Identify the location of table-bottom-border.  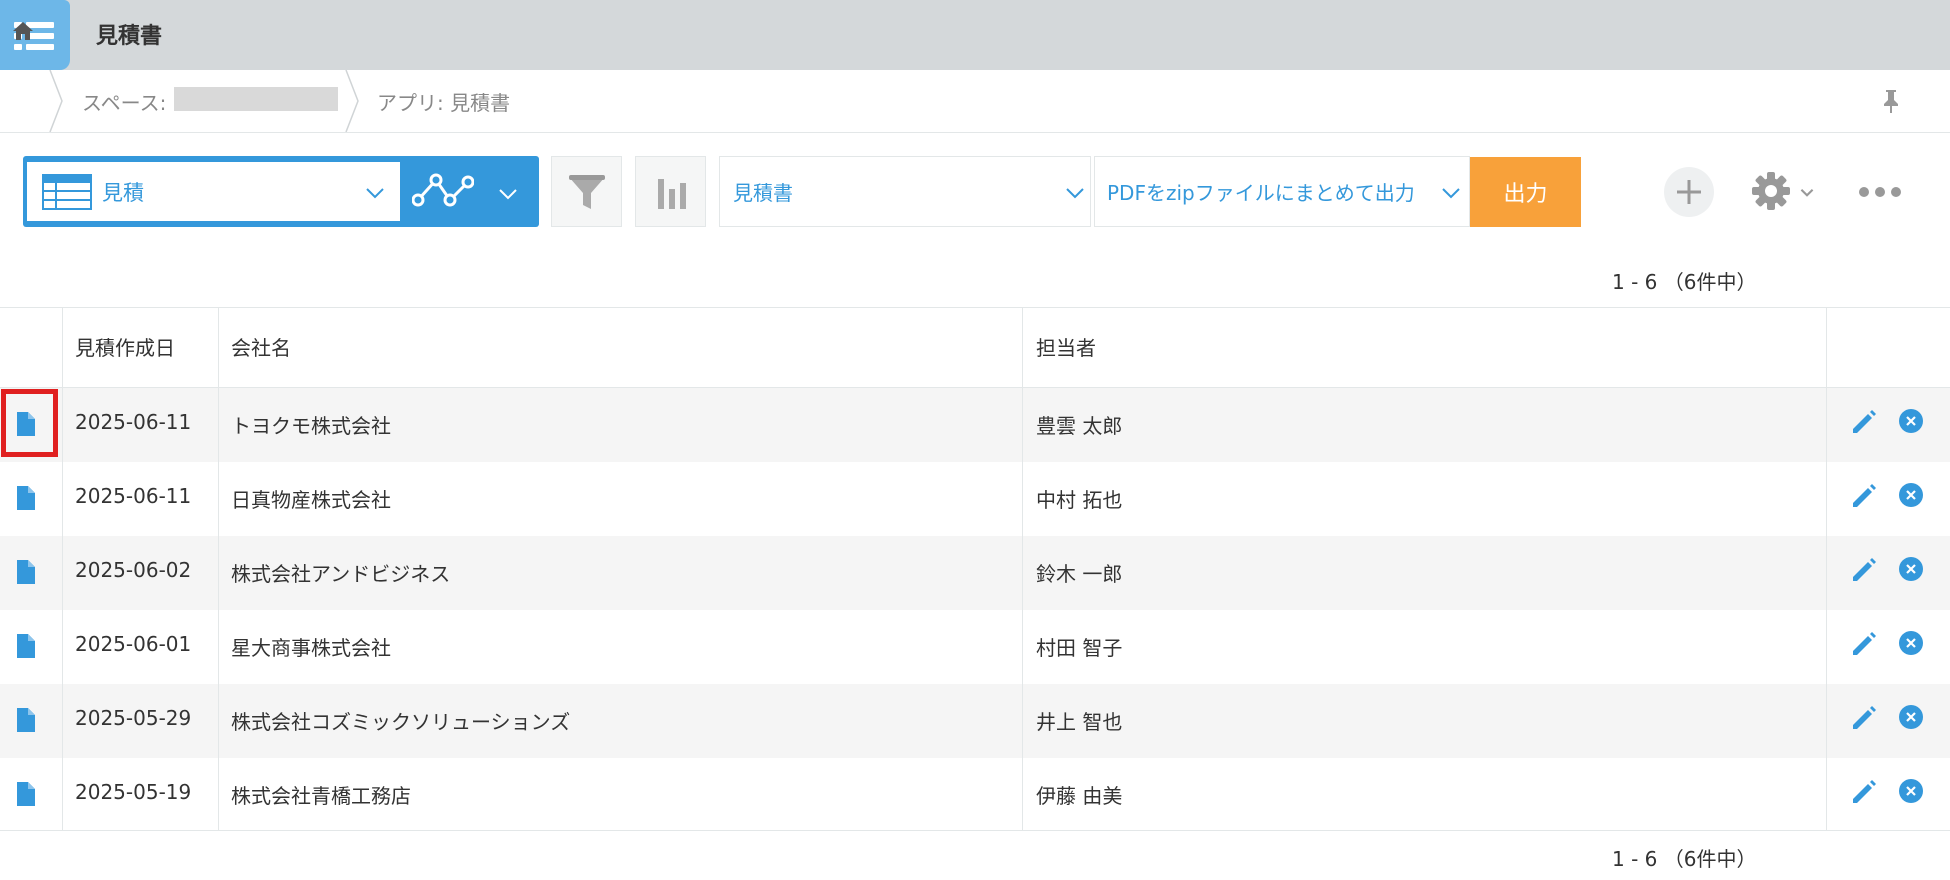
(975, 830).